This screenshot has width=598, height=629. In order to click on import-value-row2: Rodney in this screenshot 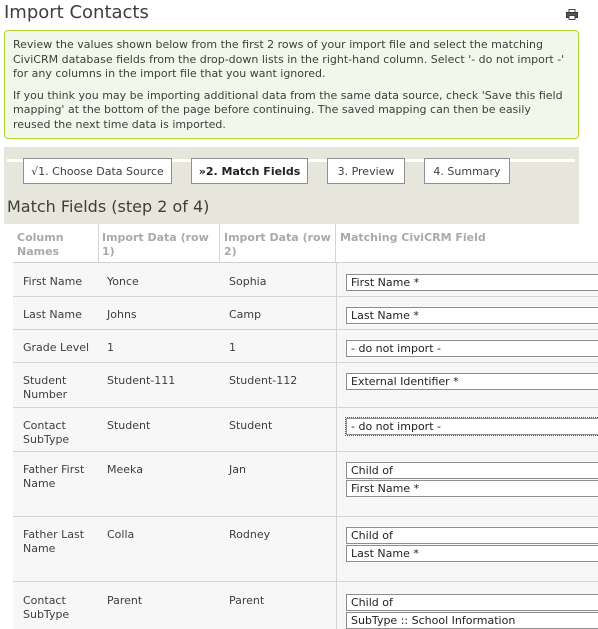, I will do `click(250, 534)`.